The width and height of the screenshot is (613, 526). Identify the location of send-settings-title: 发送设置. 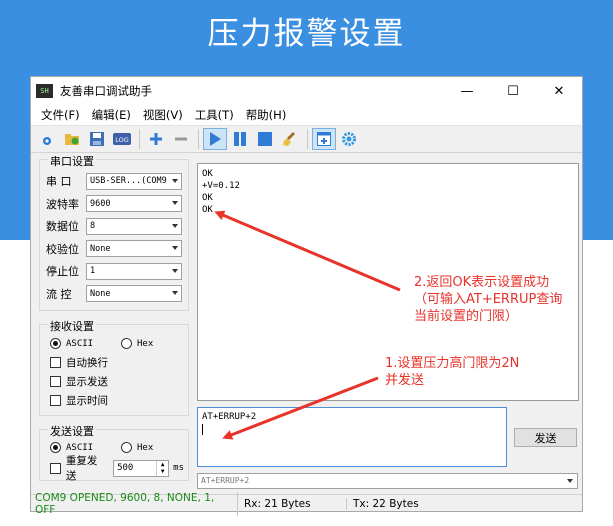
(72, 431).